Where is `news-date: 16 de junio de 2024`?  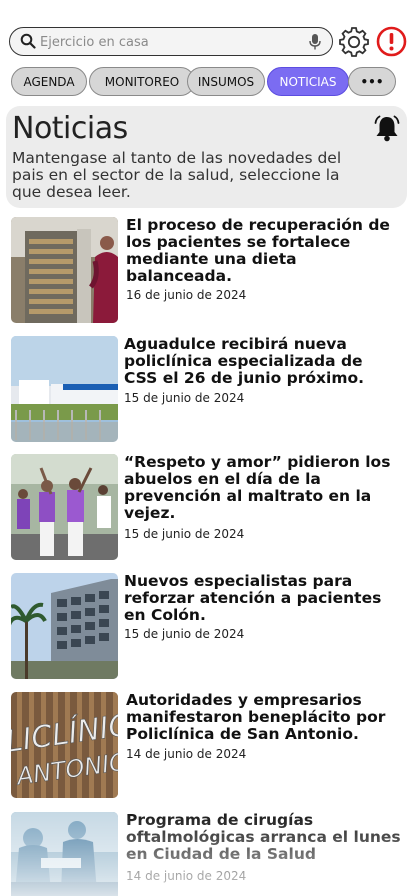 news-date: 16 de junio de 2024 is located at coordinates (186, 295).